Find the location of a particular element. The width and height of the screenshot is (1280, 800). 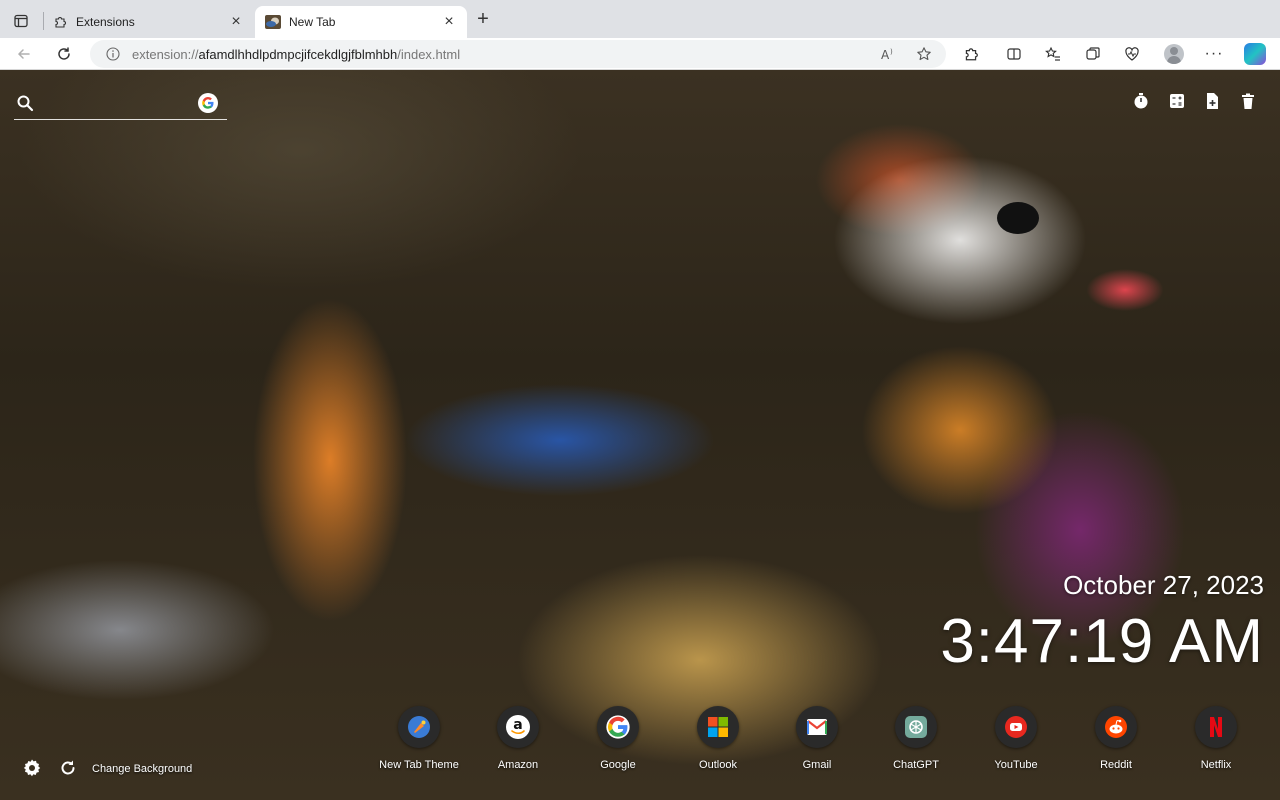

shortcut-label: Outlook is located at coordinates (718, 765).